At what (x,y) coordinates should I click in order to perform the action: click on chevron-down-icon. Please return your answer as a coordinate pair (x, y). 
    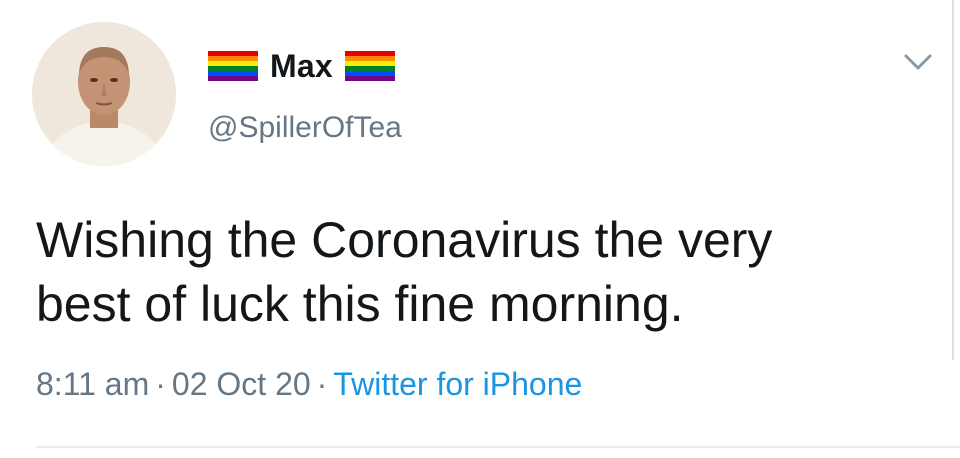
    Looking at the image, I should click on (918, 62).